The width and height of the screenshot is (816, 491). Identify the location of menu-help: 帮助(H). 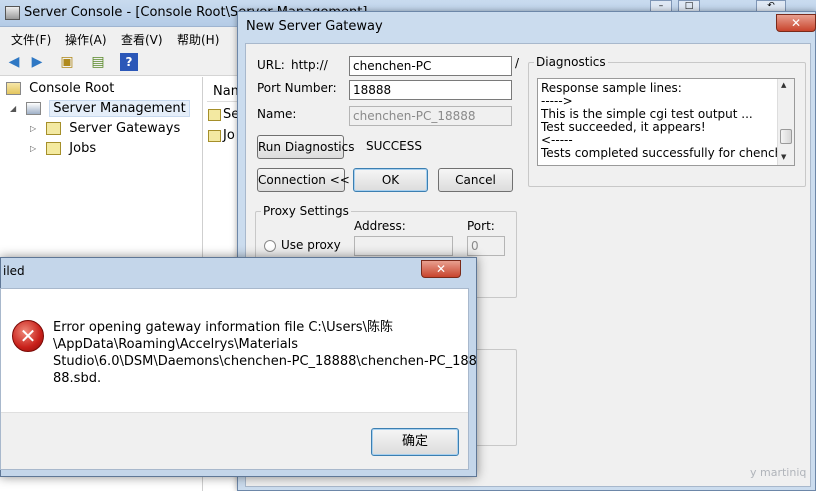
(198, 39).